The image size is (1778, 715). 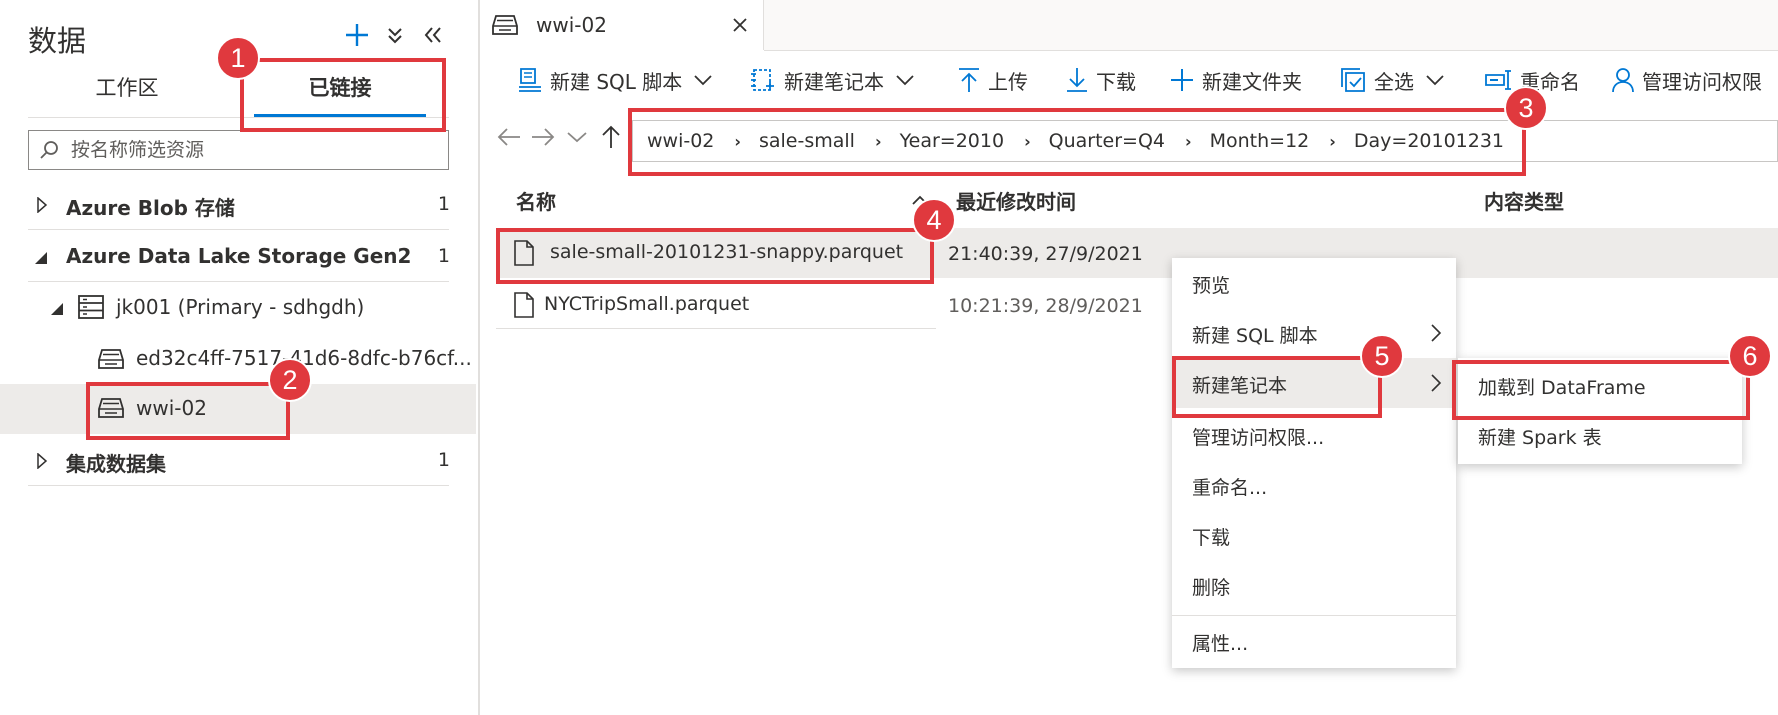 What do you see at coordinates (49, 150) in the screenshot?
I see `search-icon` at bounding box center [49, 150].